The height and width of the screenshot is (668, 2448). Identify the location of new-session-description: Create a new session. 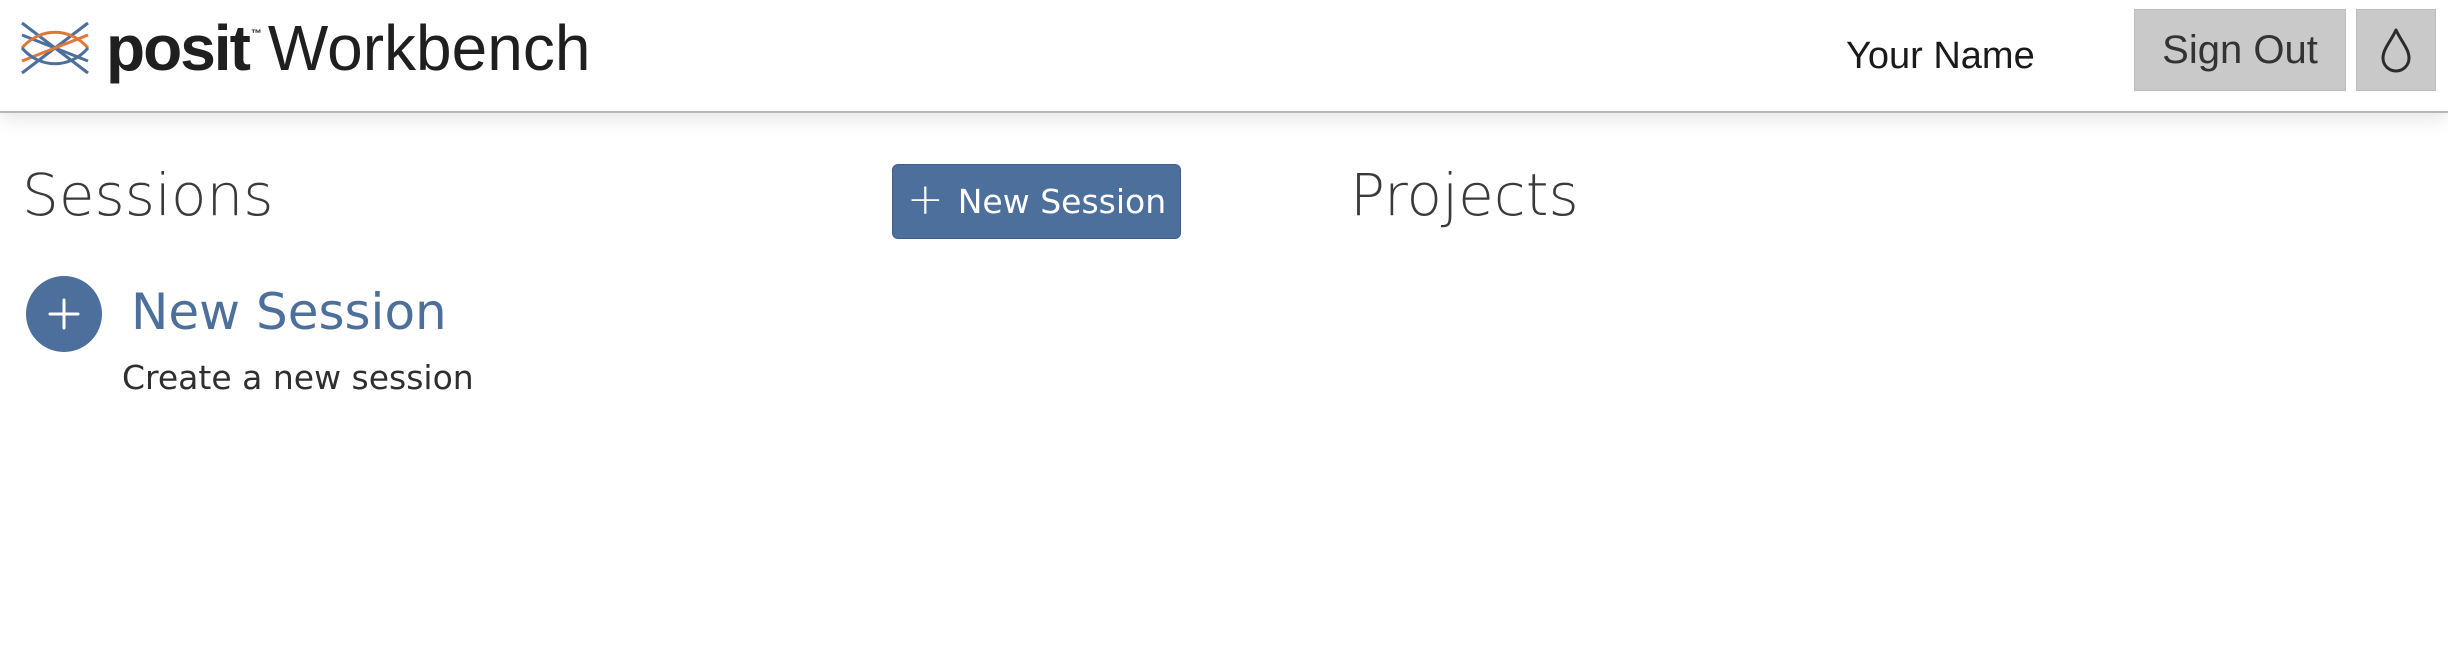
(298, 377).